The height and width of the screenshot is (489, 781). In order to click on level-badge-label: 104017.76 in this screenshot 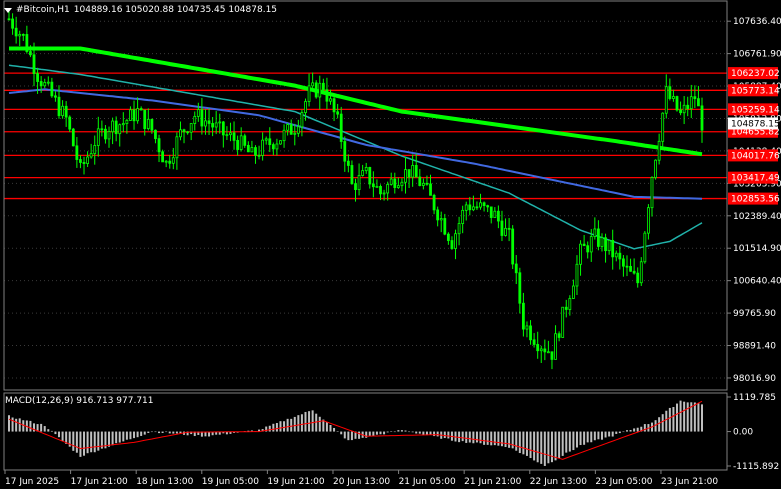, I will do `click(755, 156)`.